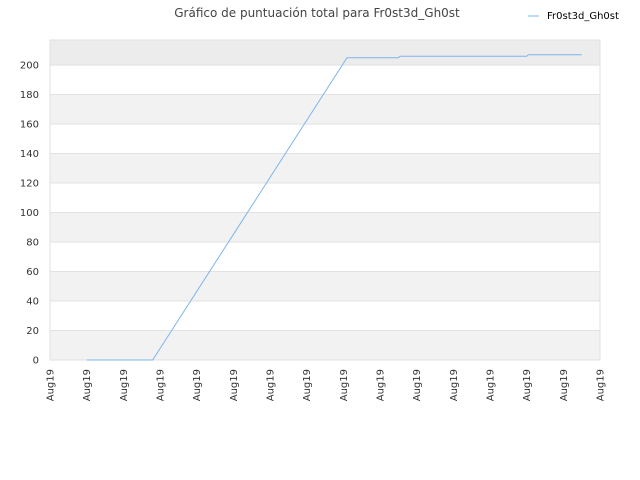  Describe the element at coordinates (32, 302) in the screenshot. I see `y-tick-label: 40` at that location.